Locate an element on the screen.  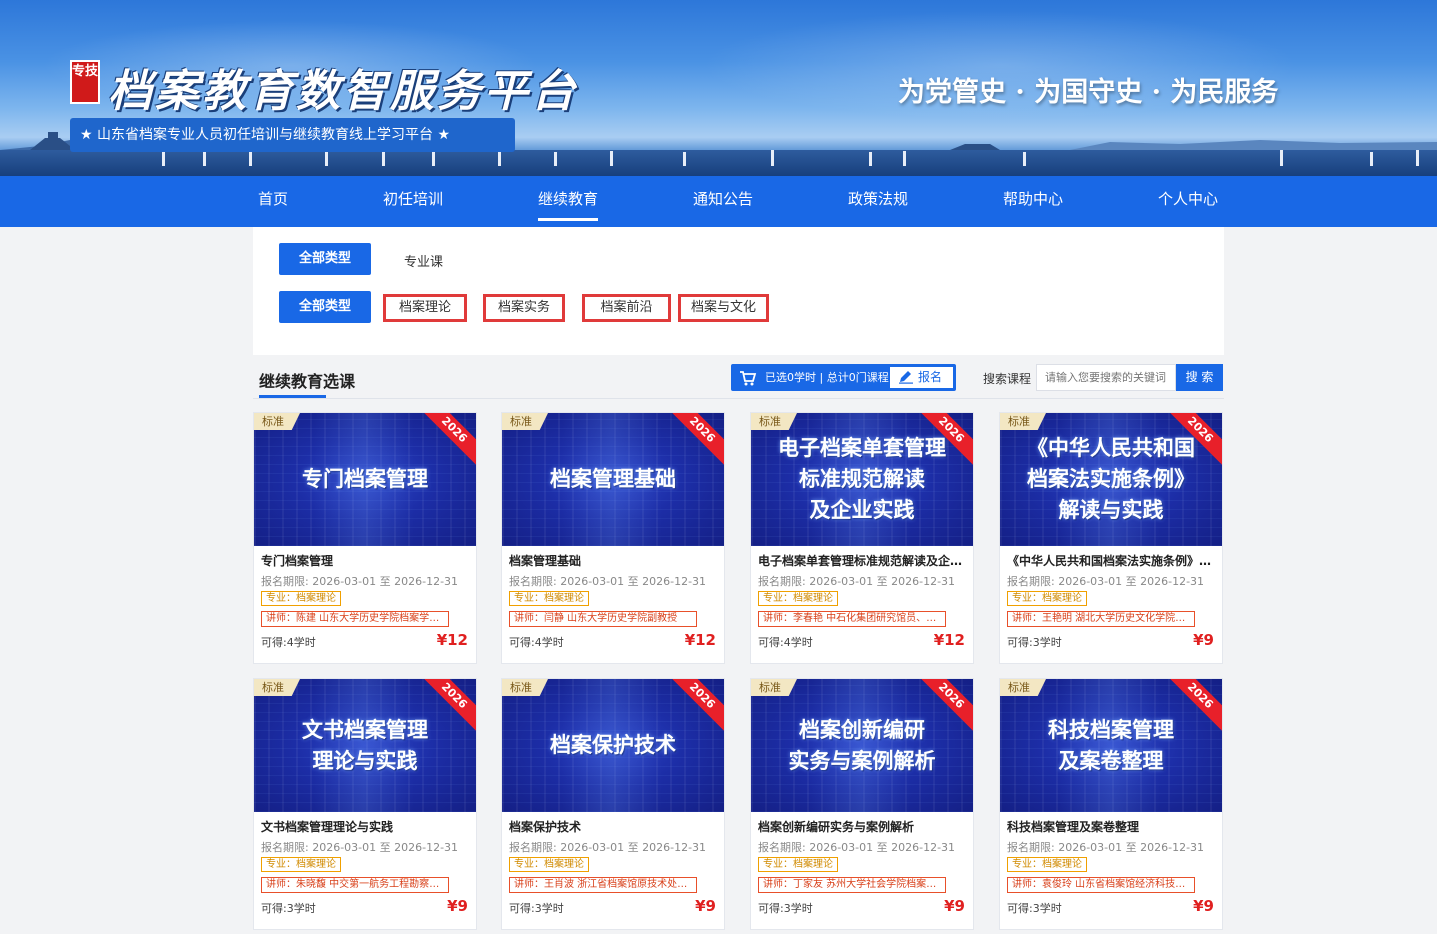
nav-item-personal-center: 个人中心 is located at coordinates (1188, 201).